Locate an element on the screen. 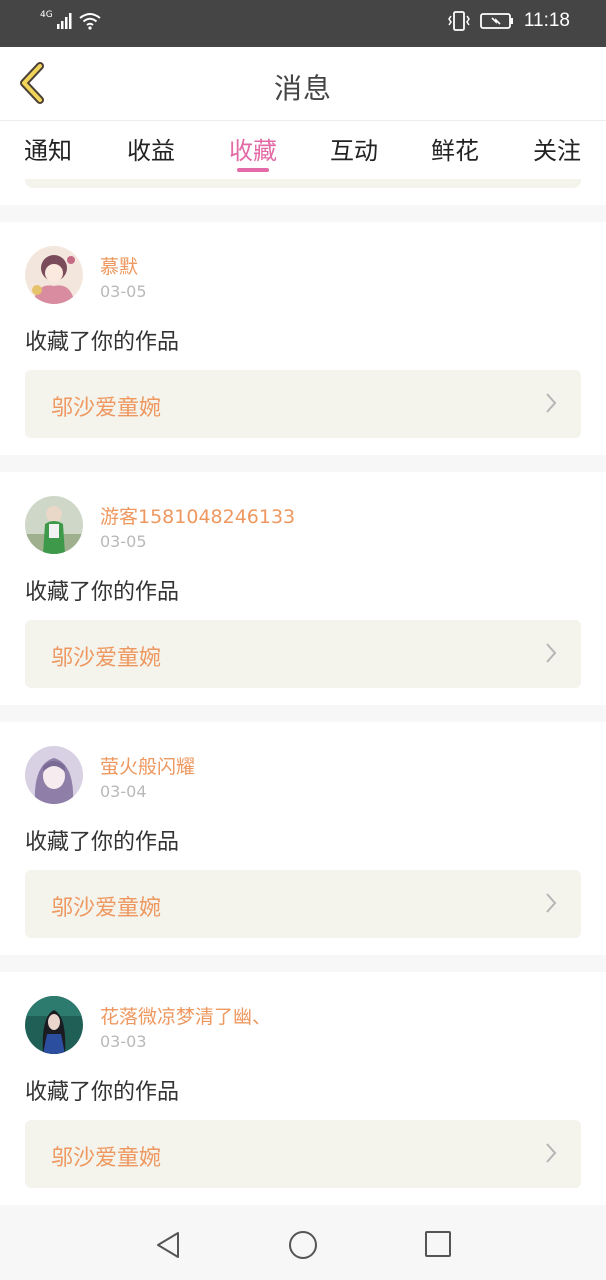 The width and height of the screenshot is (606, 1280). tab-notifications: 通知 is located at coordinates (48, 148).